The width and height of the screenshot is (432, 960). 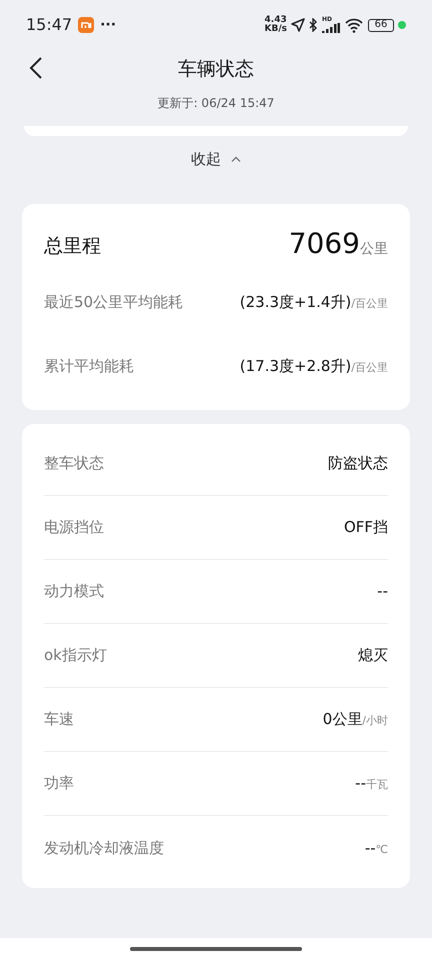 I want to click on updated-time: 更新于: 06/24 15:47, so click(x=216, y=103).